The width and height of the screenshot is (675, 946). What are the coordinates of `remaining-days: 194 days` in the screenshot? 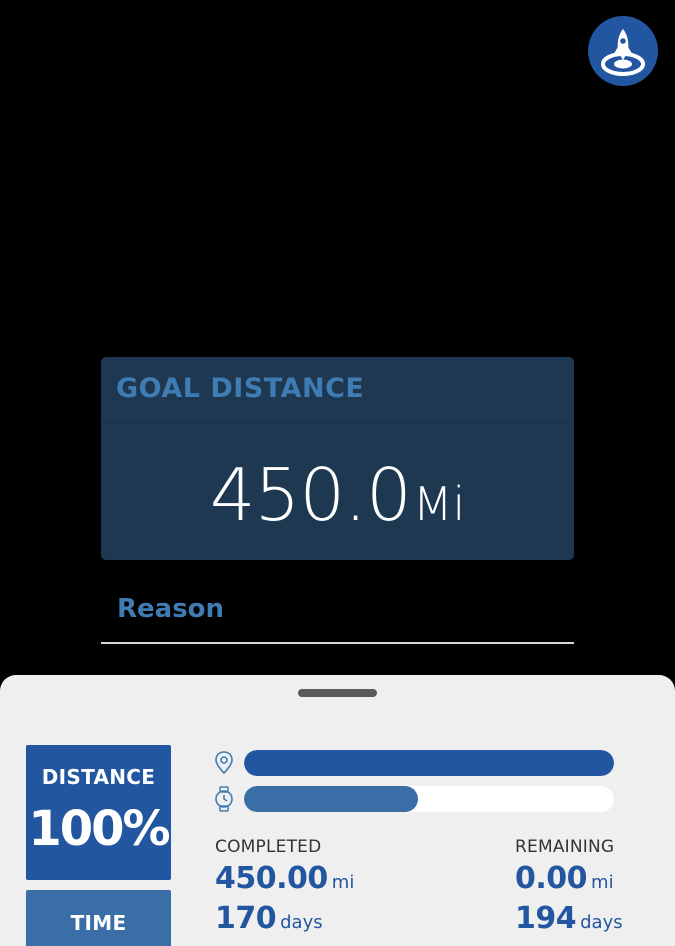 It's located at (569, 918).